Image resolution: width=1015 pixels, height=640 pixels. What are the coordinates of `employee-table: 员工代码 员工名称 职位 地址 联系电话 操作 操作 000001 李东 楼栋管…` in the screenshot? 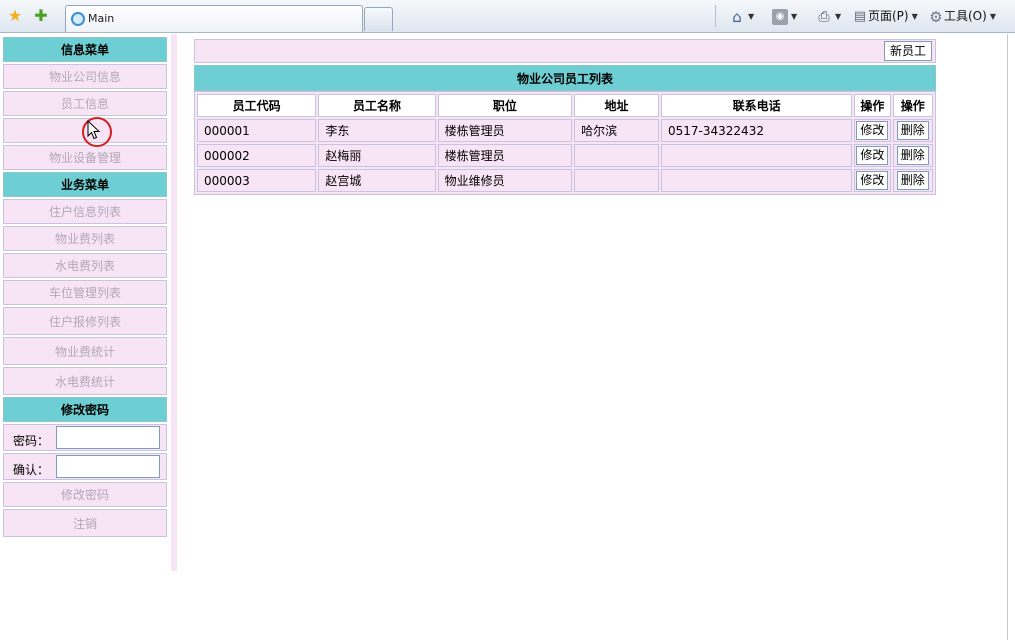 It's located at (565, 143).